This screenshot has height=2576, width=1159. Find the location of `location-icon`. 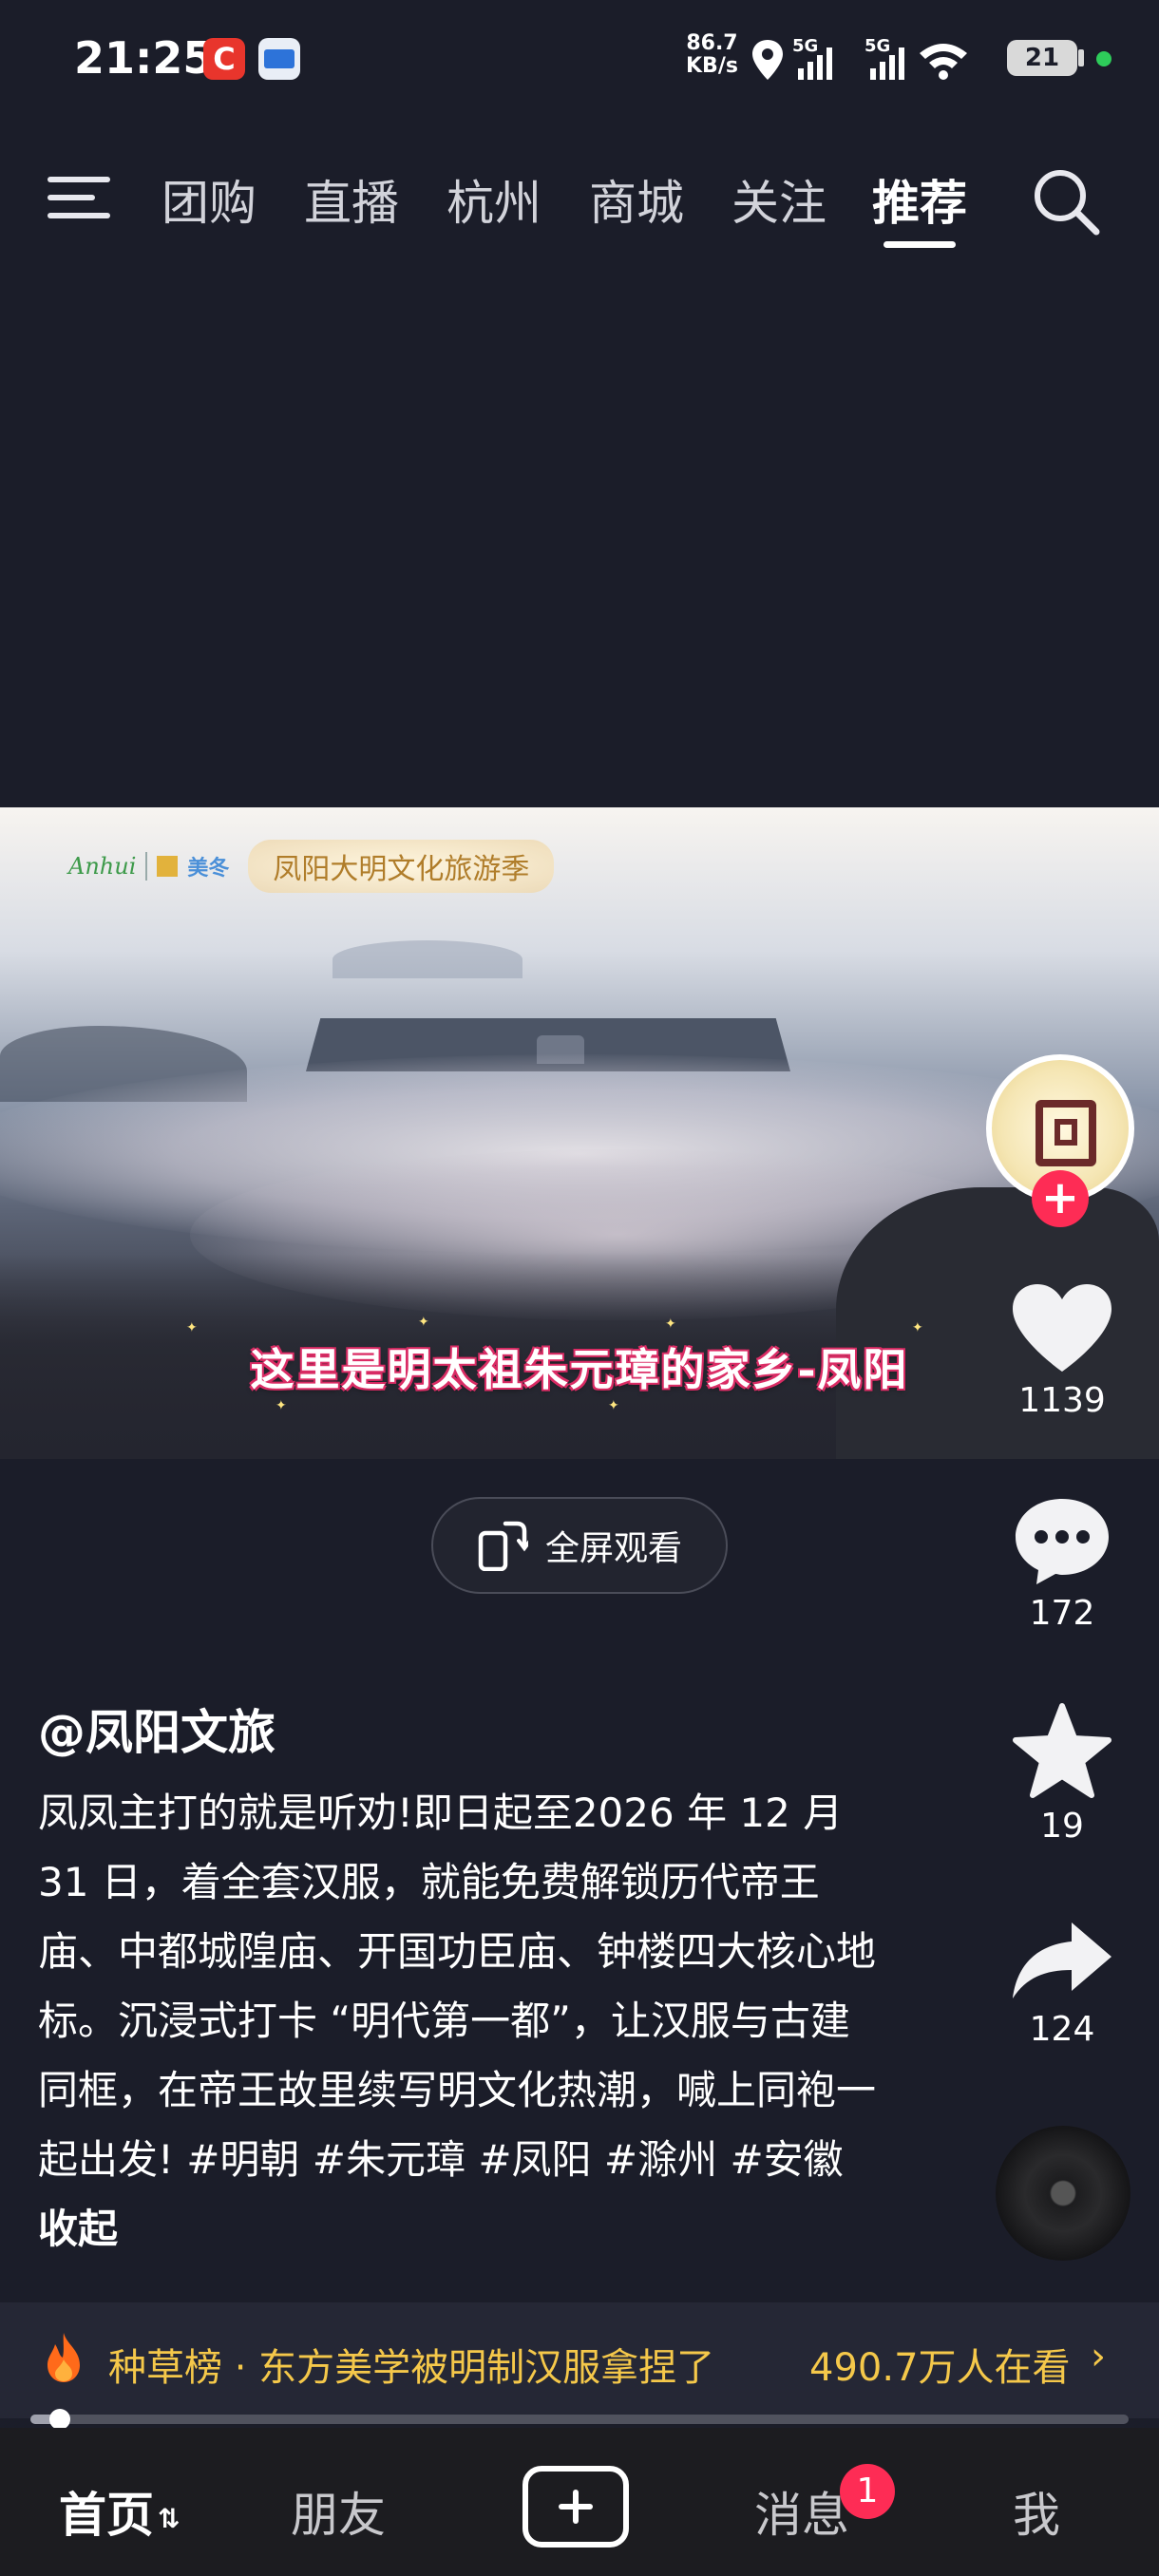

location-icon is located at coordinates (767, 60).